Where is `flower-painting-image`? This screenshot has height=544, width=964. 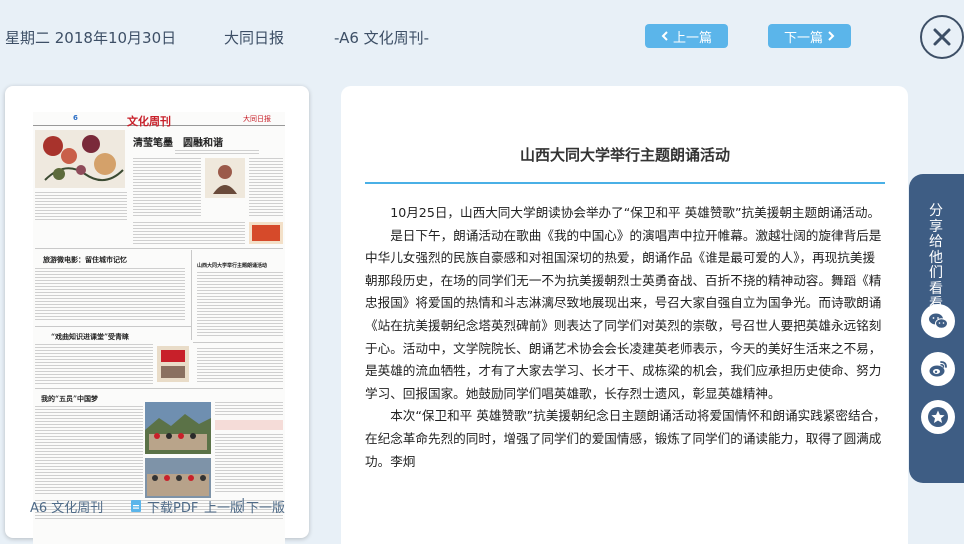 flower-painting-image is located at coordinates (80, 159).